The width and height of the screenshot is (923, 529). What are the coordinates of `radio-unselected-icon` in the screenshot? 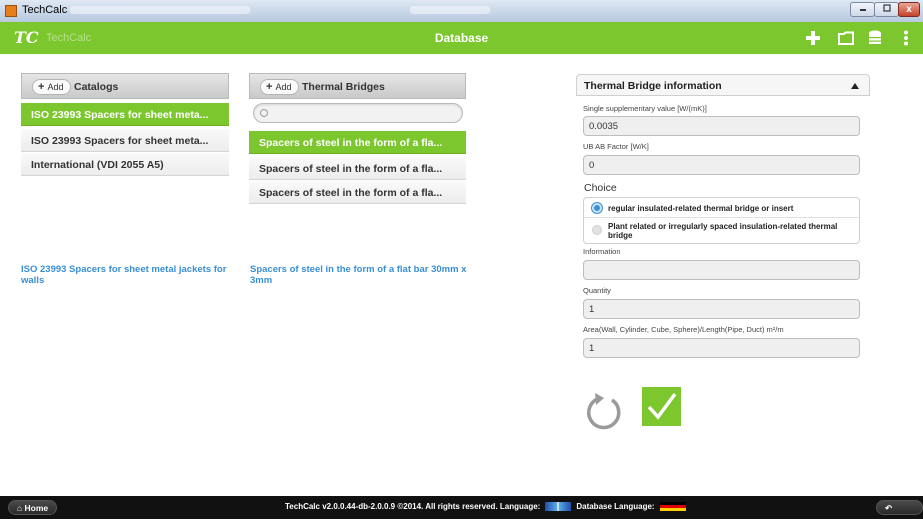 It's located at (597, 230).